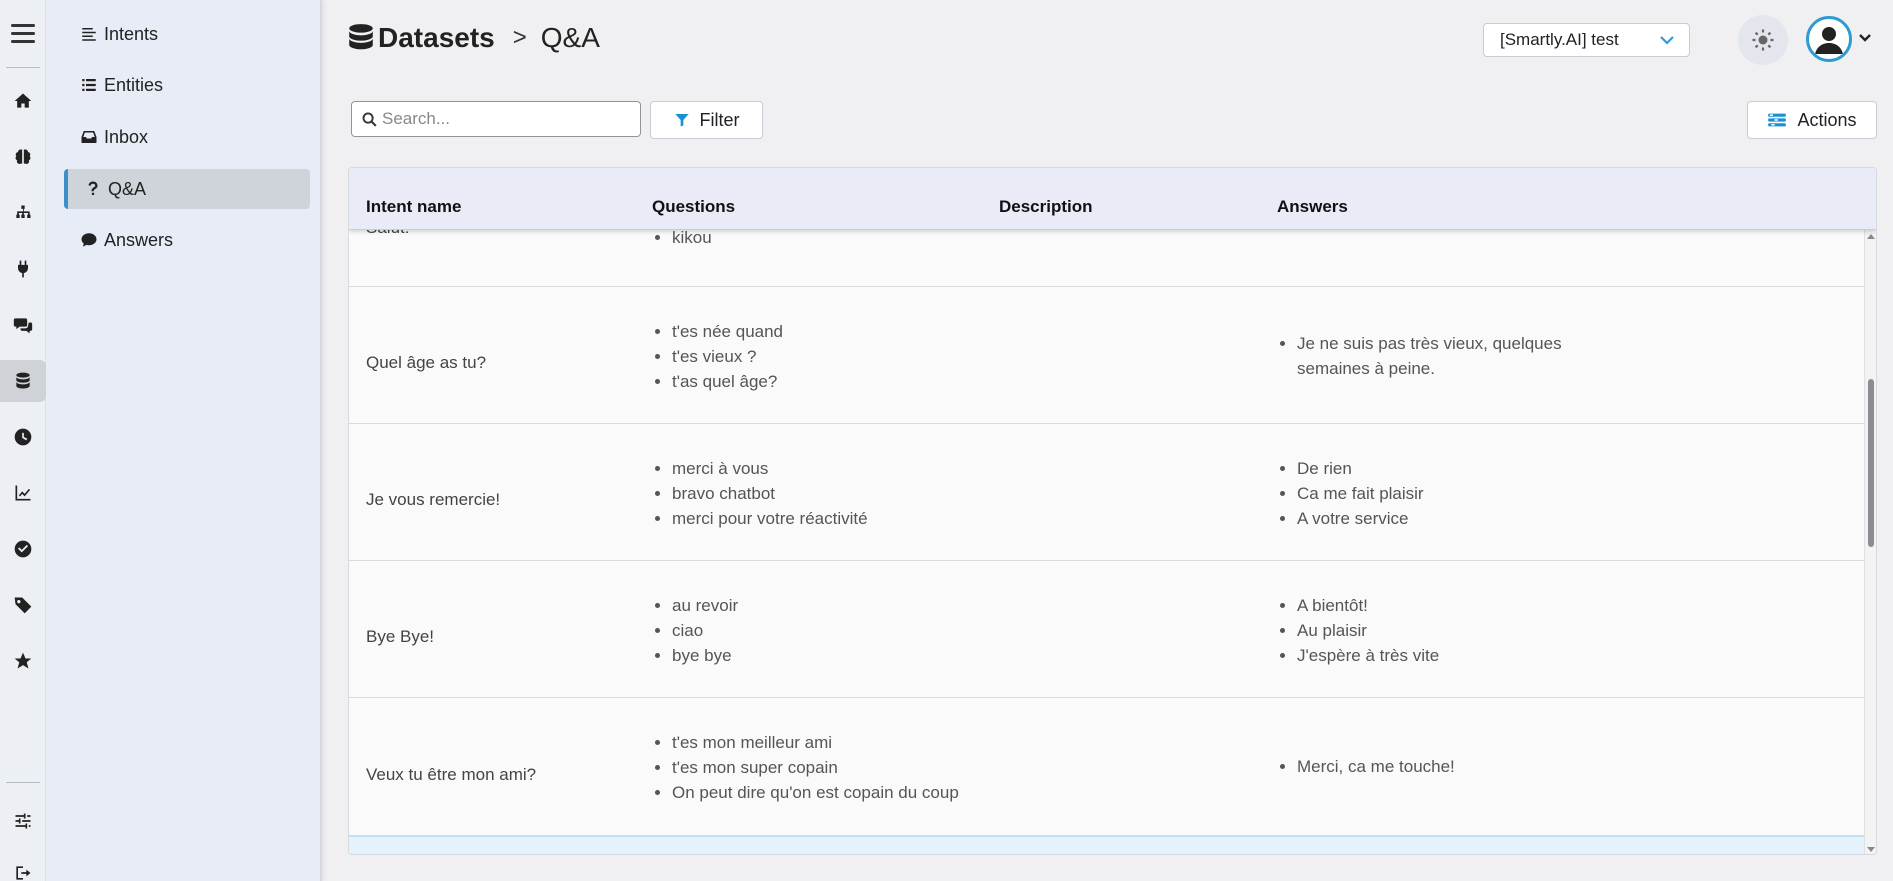 The image size is (1893, 881). I want to click on answer-item: De rien, so click(1360, 468).